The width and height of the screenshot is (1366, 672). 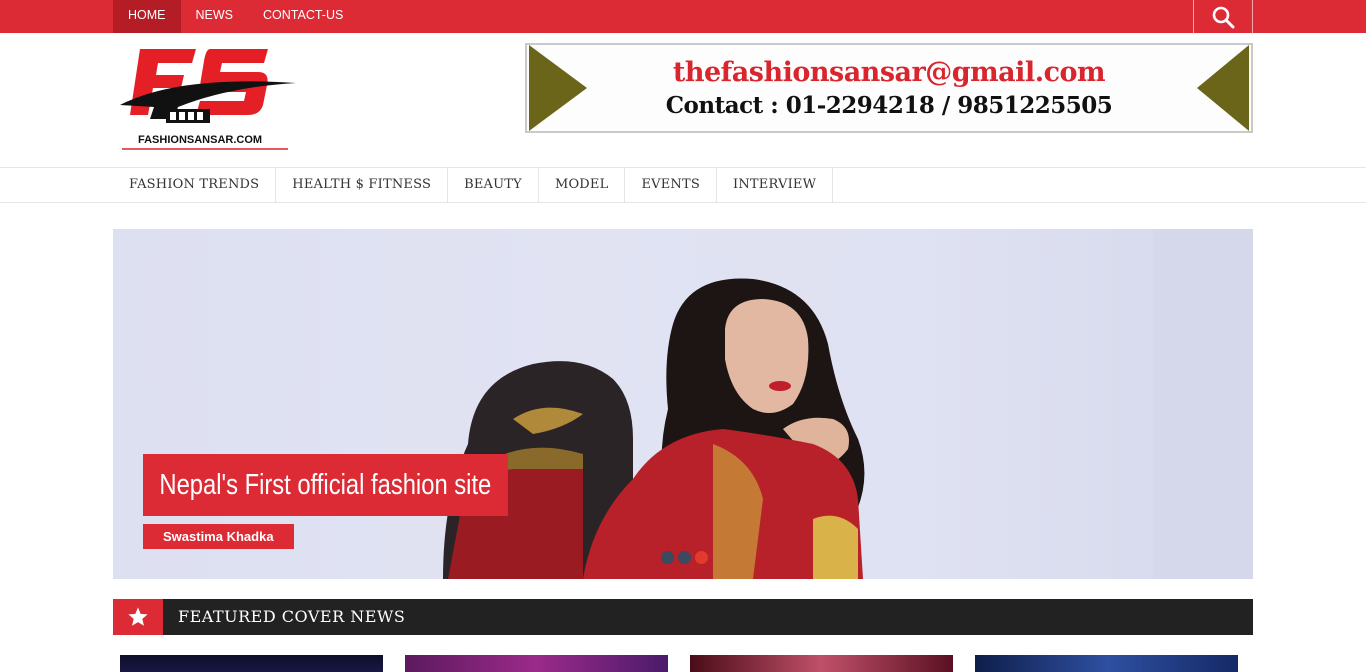 I want to click on slide-title: Nepal's First official fashion site, so click(x=325, y=485).